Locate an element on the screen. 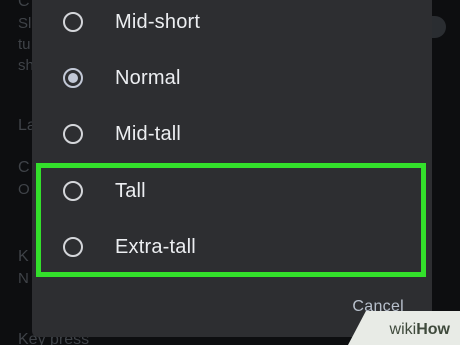 The width and height of the screenshot is (460, 345). watermark-text: wikiHow is located at coordinates (420, 330).